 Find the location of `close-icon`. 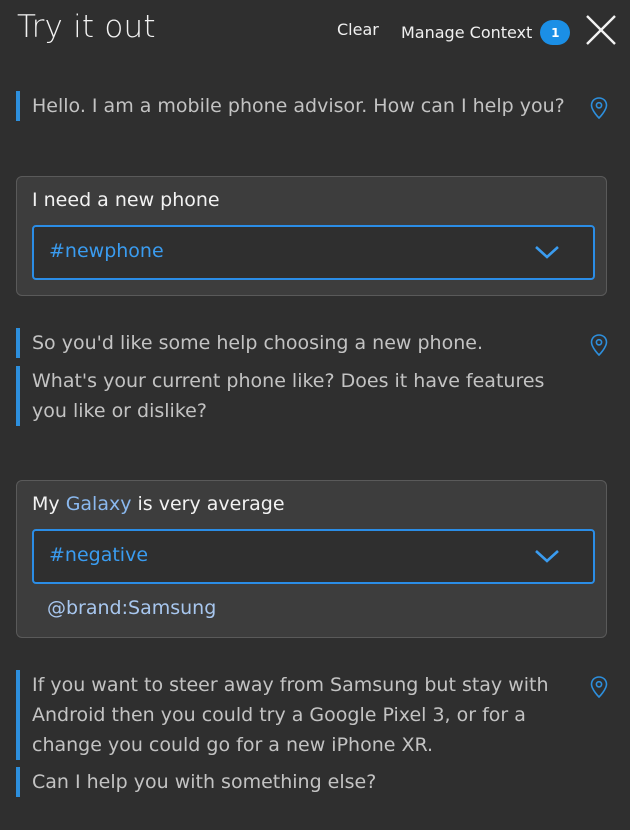

close-icon is located at coordinates (601, 30).